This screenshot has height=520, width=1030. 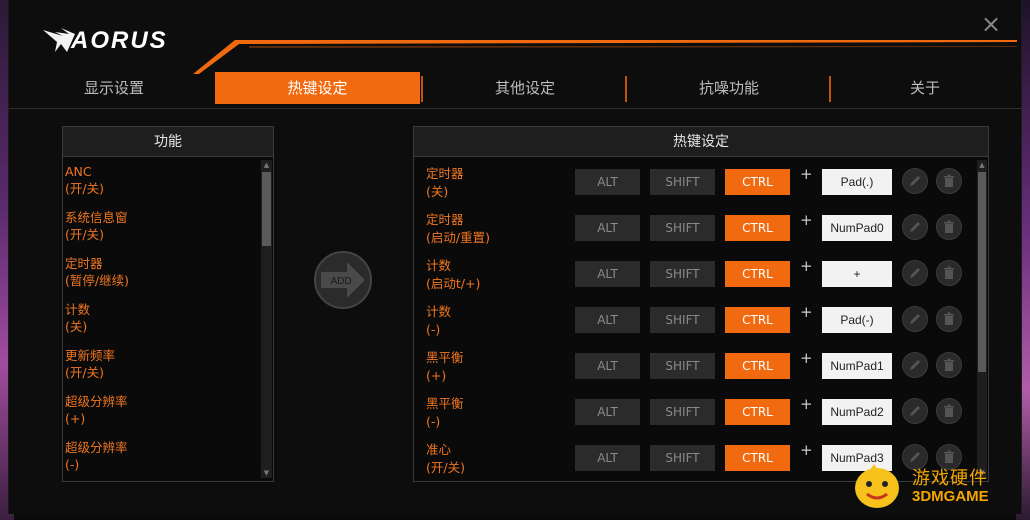 What do you see at coordinates (491, 275) in the screenshot?
I see `hotkey-label: 计数 (启动t/+)` at bounding box center [491, 275].